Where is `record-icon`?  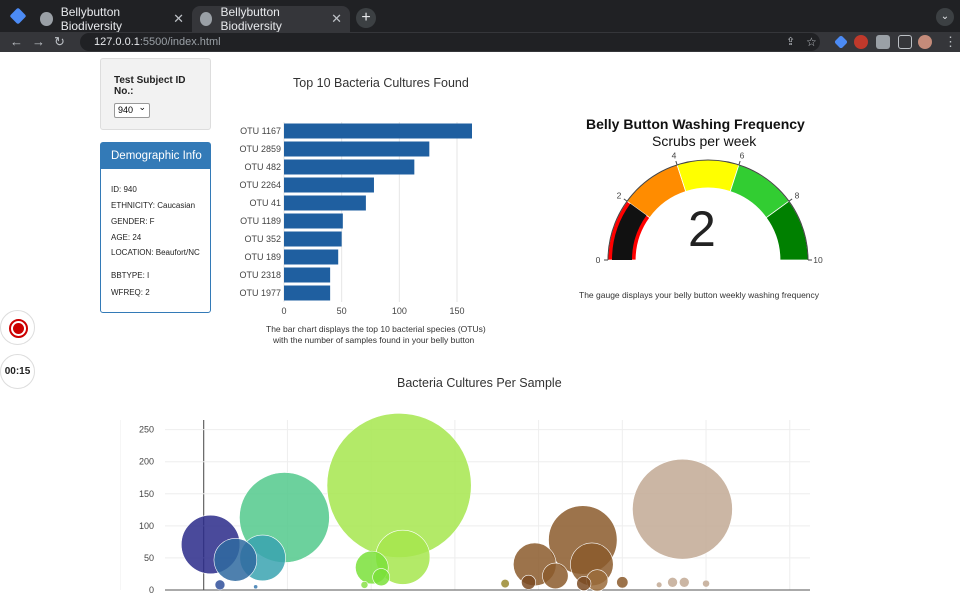 record-icon is located at coordinates (18, 328).